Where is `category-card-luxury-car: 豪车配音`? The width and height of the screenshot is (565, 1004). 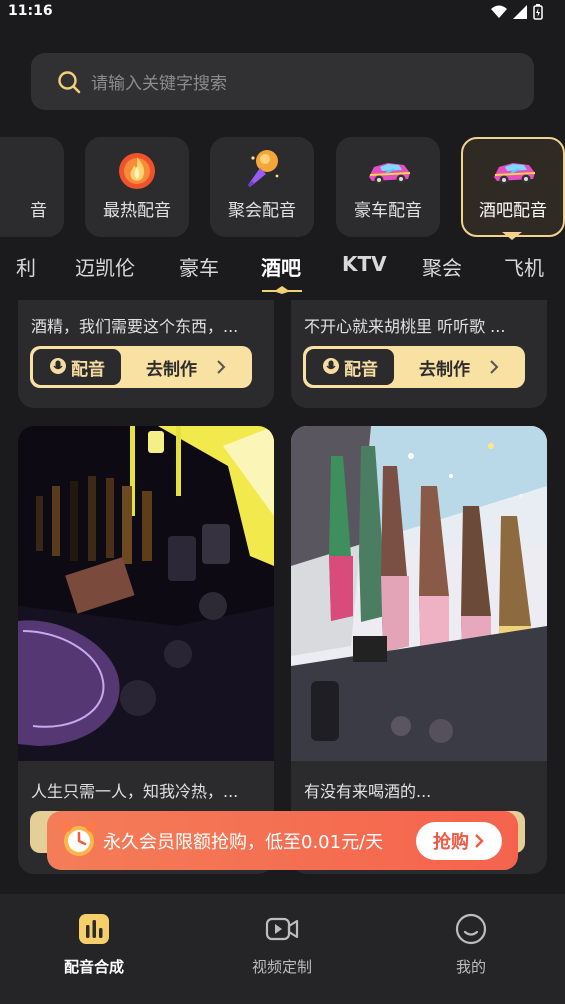
category-card-luxury-car: 豪车配音 is located at coordinates (388, 187).